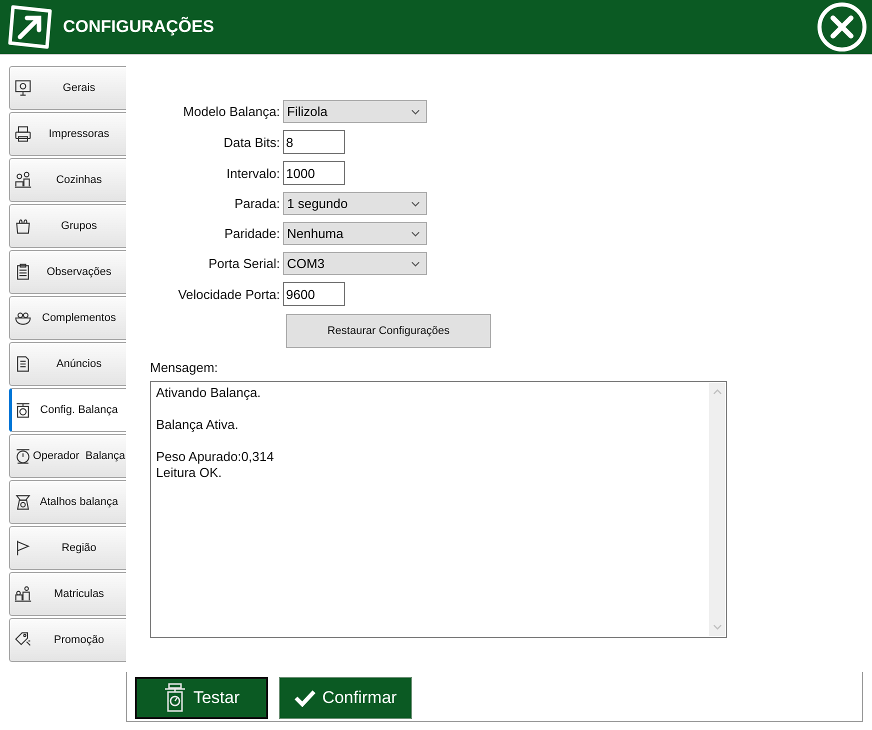  I want to click on dropdown: COM3, so click(355, 263).